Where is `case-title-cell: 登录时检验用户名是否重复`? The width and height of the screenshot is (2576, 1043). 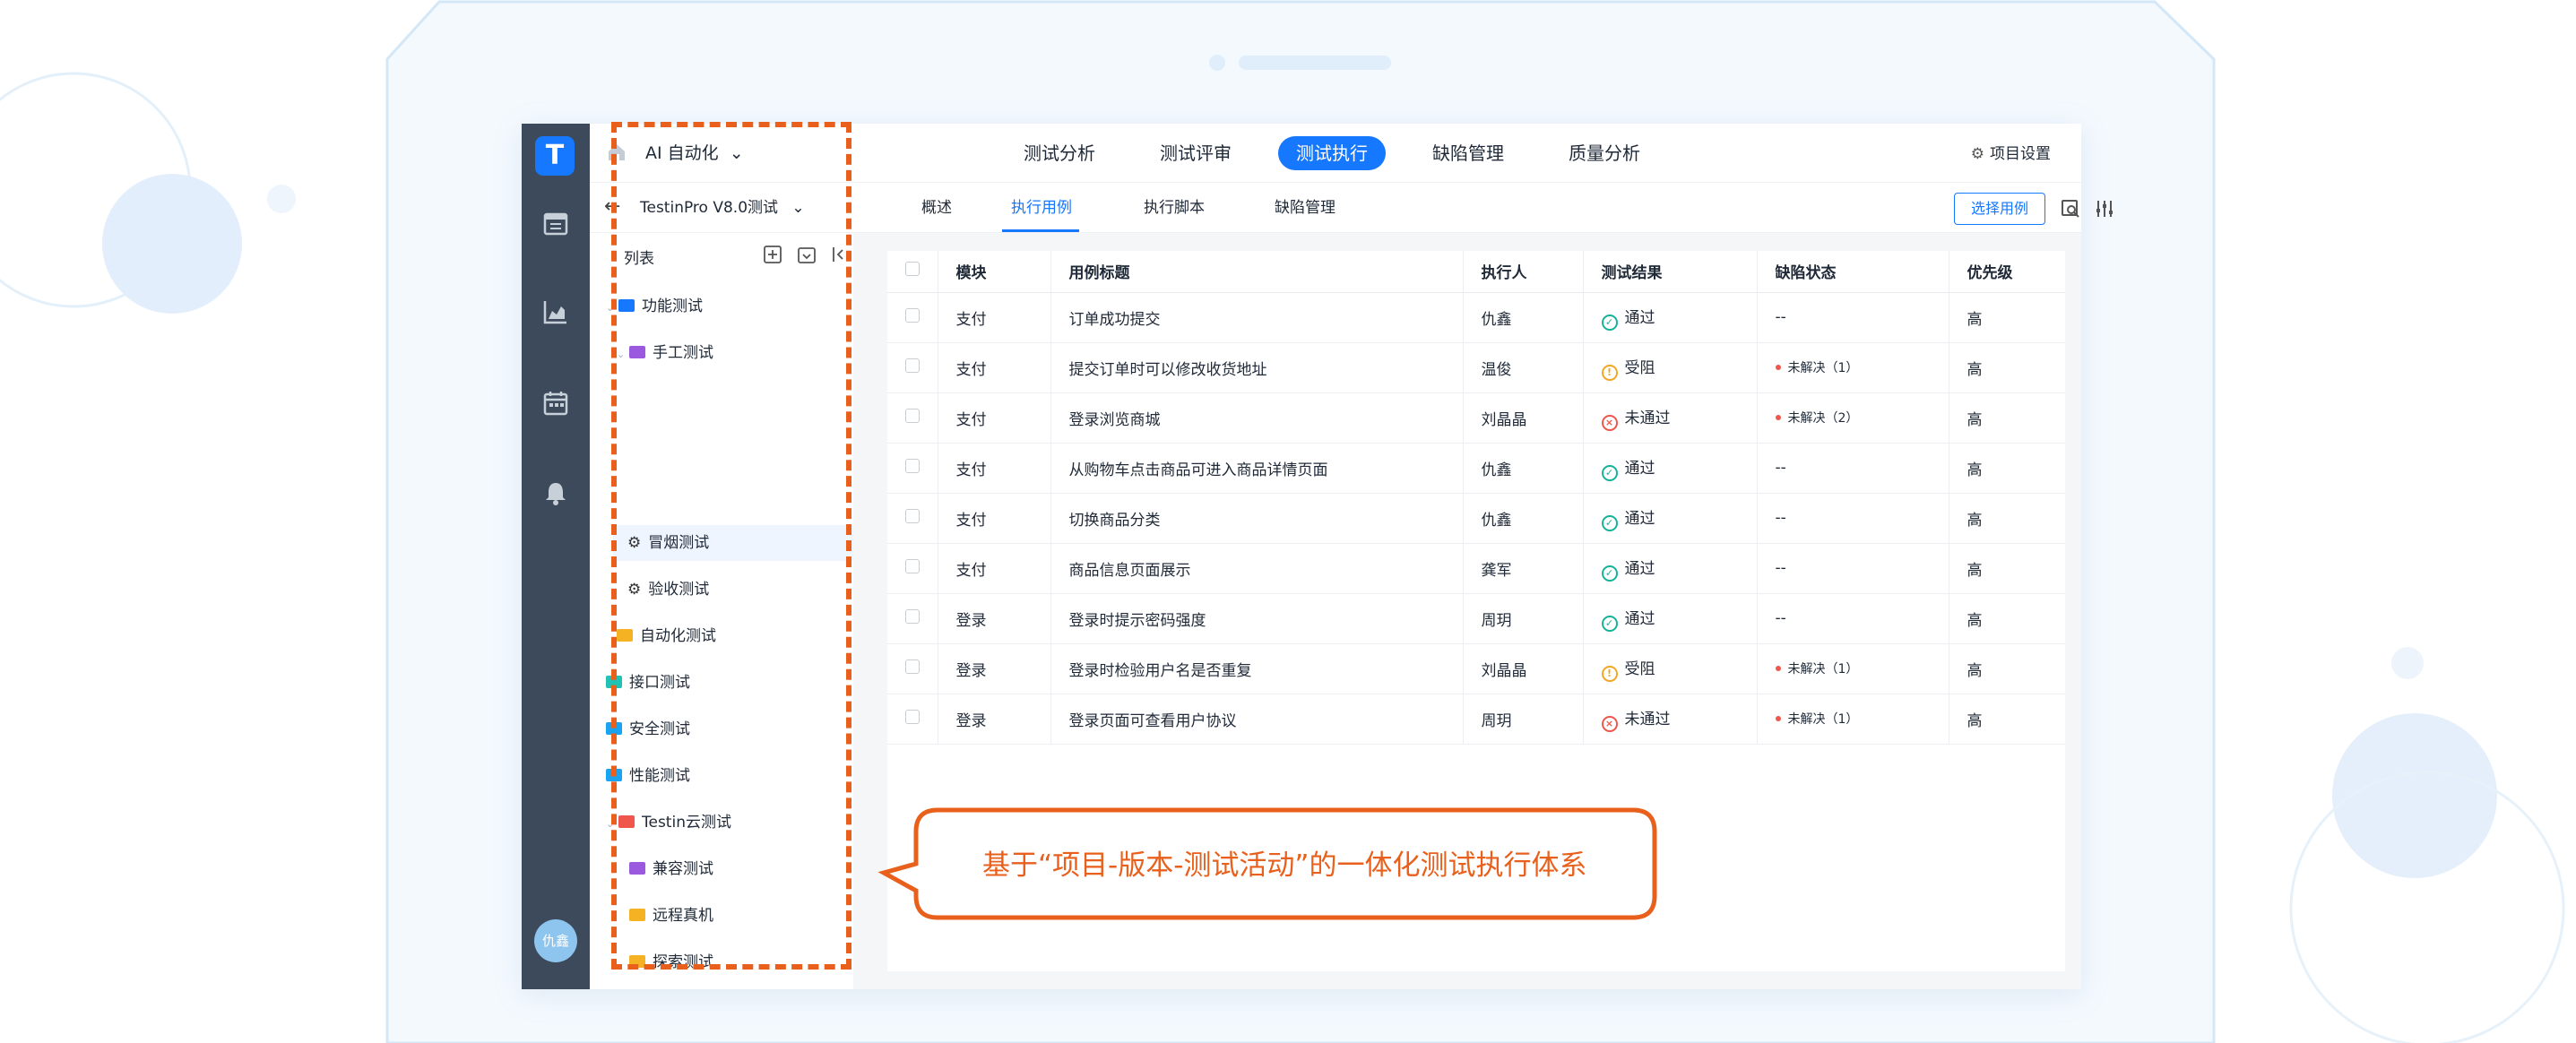 case-title-cell: 登录时检验用户名是否重复 is located at coordinates (1257, 668).